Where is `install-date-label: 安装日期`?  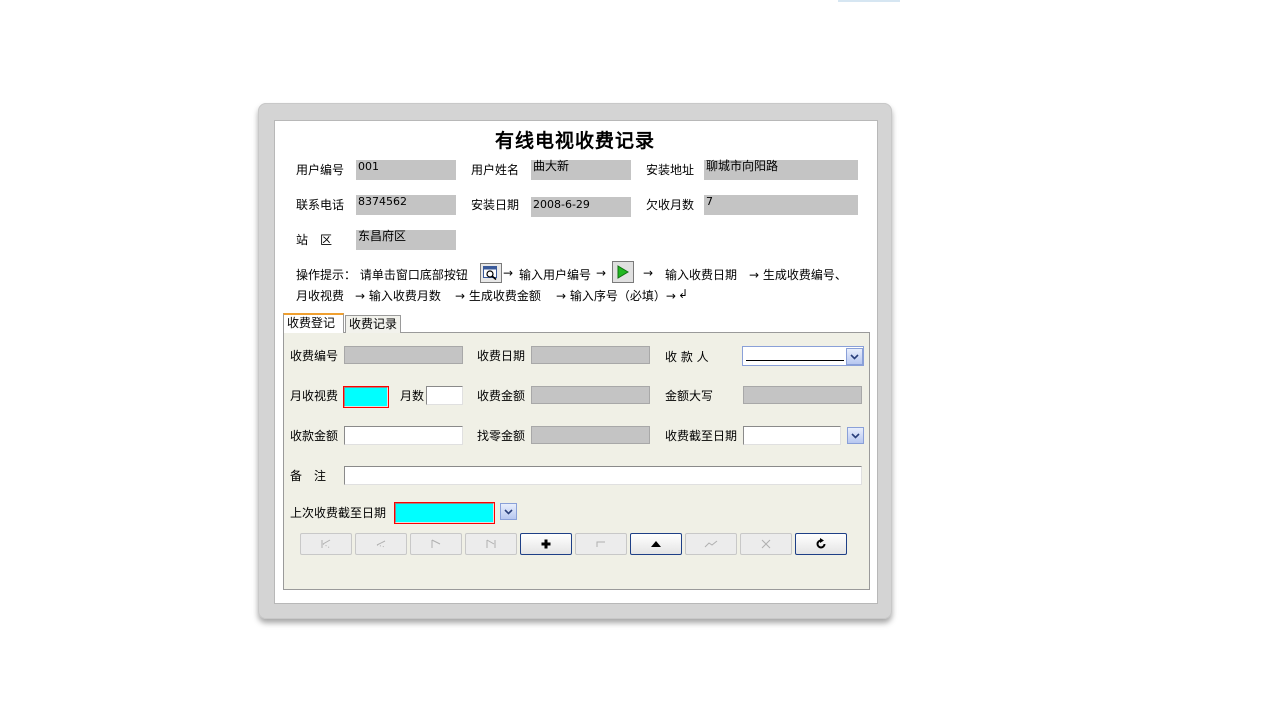
install-date-label: 安装日期 is located at coordinates (495, 205).